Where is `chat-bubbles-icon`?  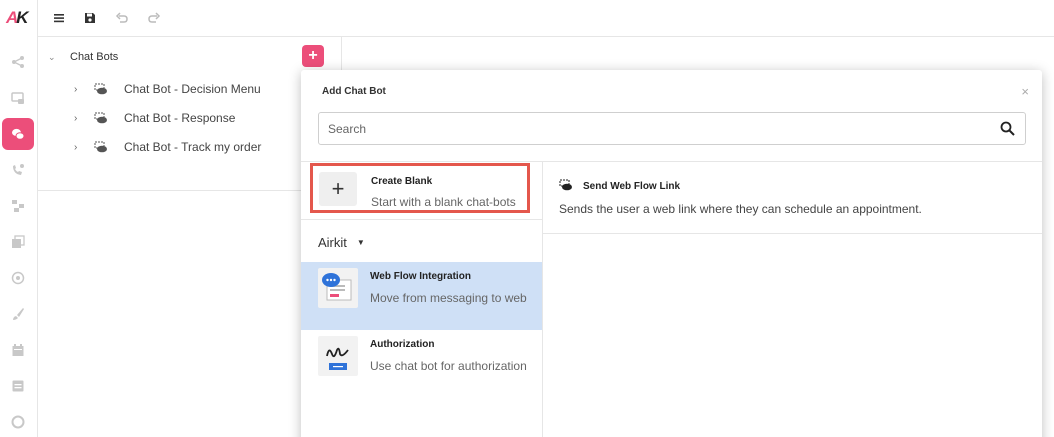
chat-bubbles-icon is located at coordinates (18, 134).